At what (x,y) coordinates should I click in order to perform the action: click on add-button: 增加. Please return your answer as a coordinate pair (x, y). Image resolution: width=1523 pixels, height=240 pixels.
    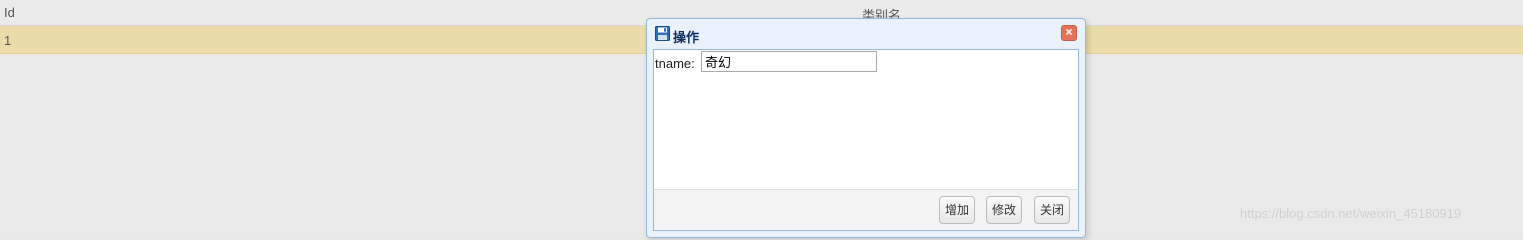
    Looking at the image, I should click on (957, 210).